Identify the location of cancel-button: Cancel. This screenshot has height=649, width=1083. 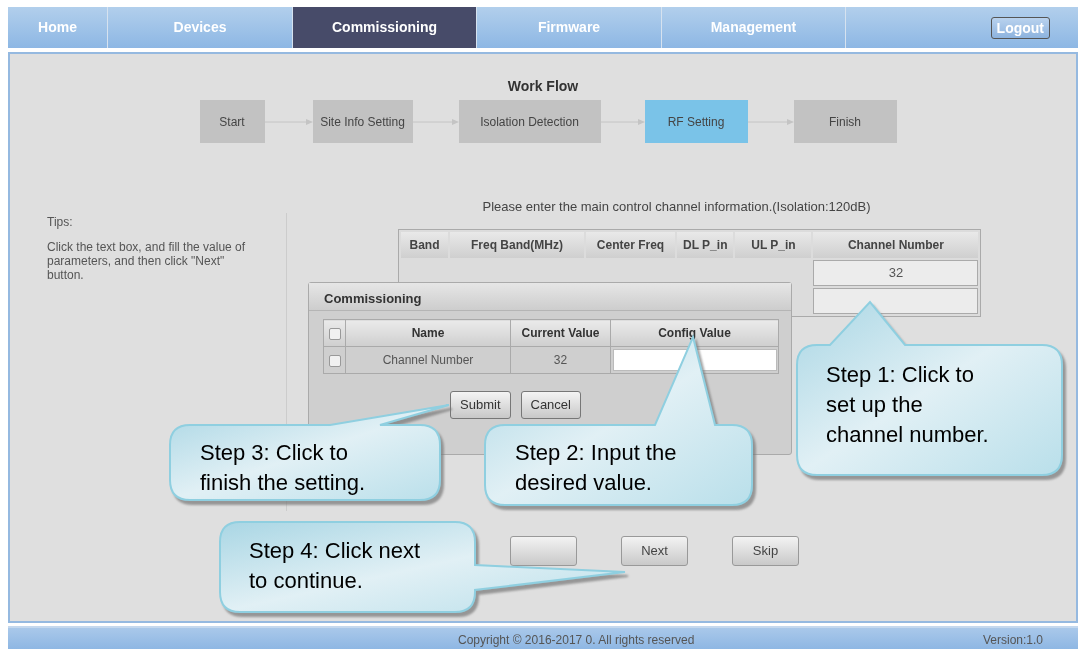
(550, 405).